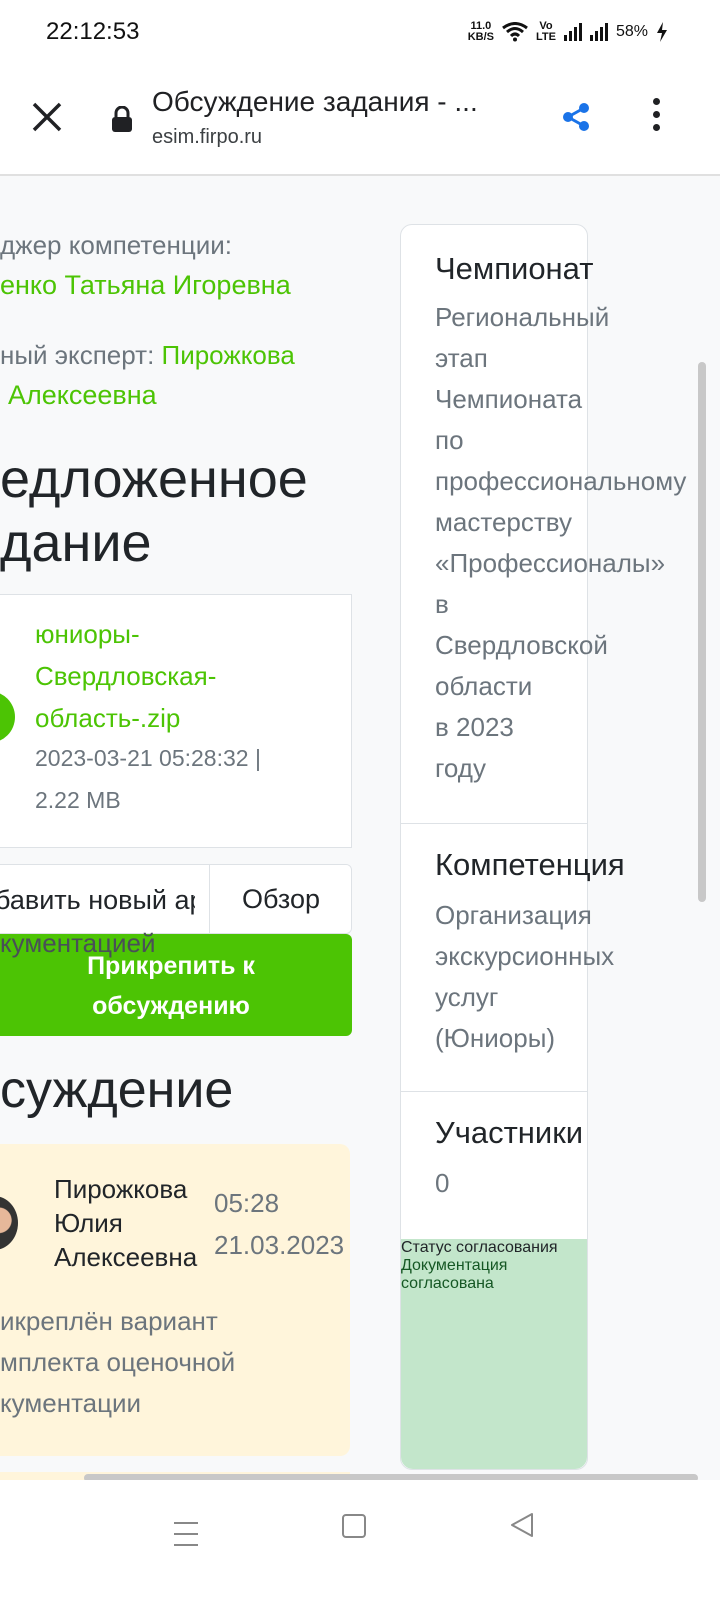 The width and height of the screenshot is (720, 1600). I want to click on recent-apps-icon, so click(186, 1538).